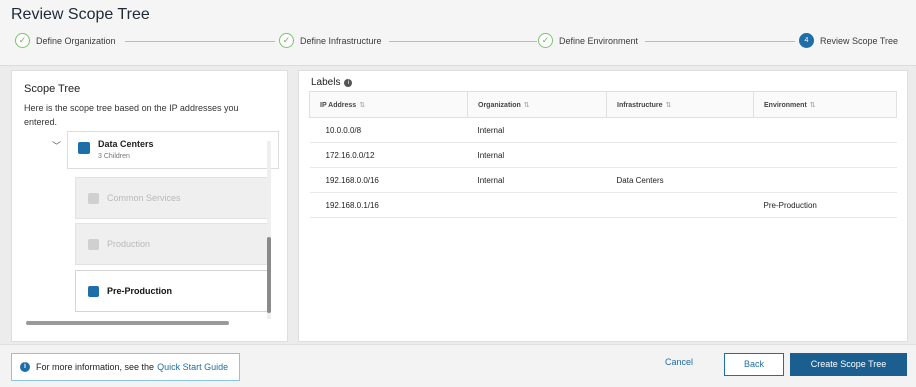 The height and width of the screenshot is (387, 916). I want to click on table-row: 192.168.0.1/16 Pre-Production, so click(603, 205).